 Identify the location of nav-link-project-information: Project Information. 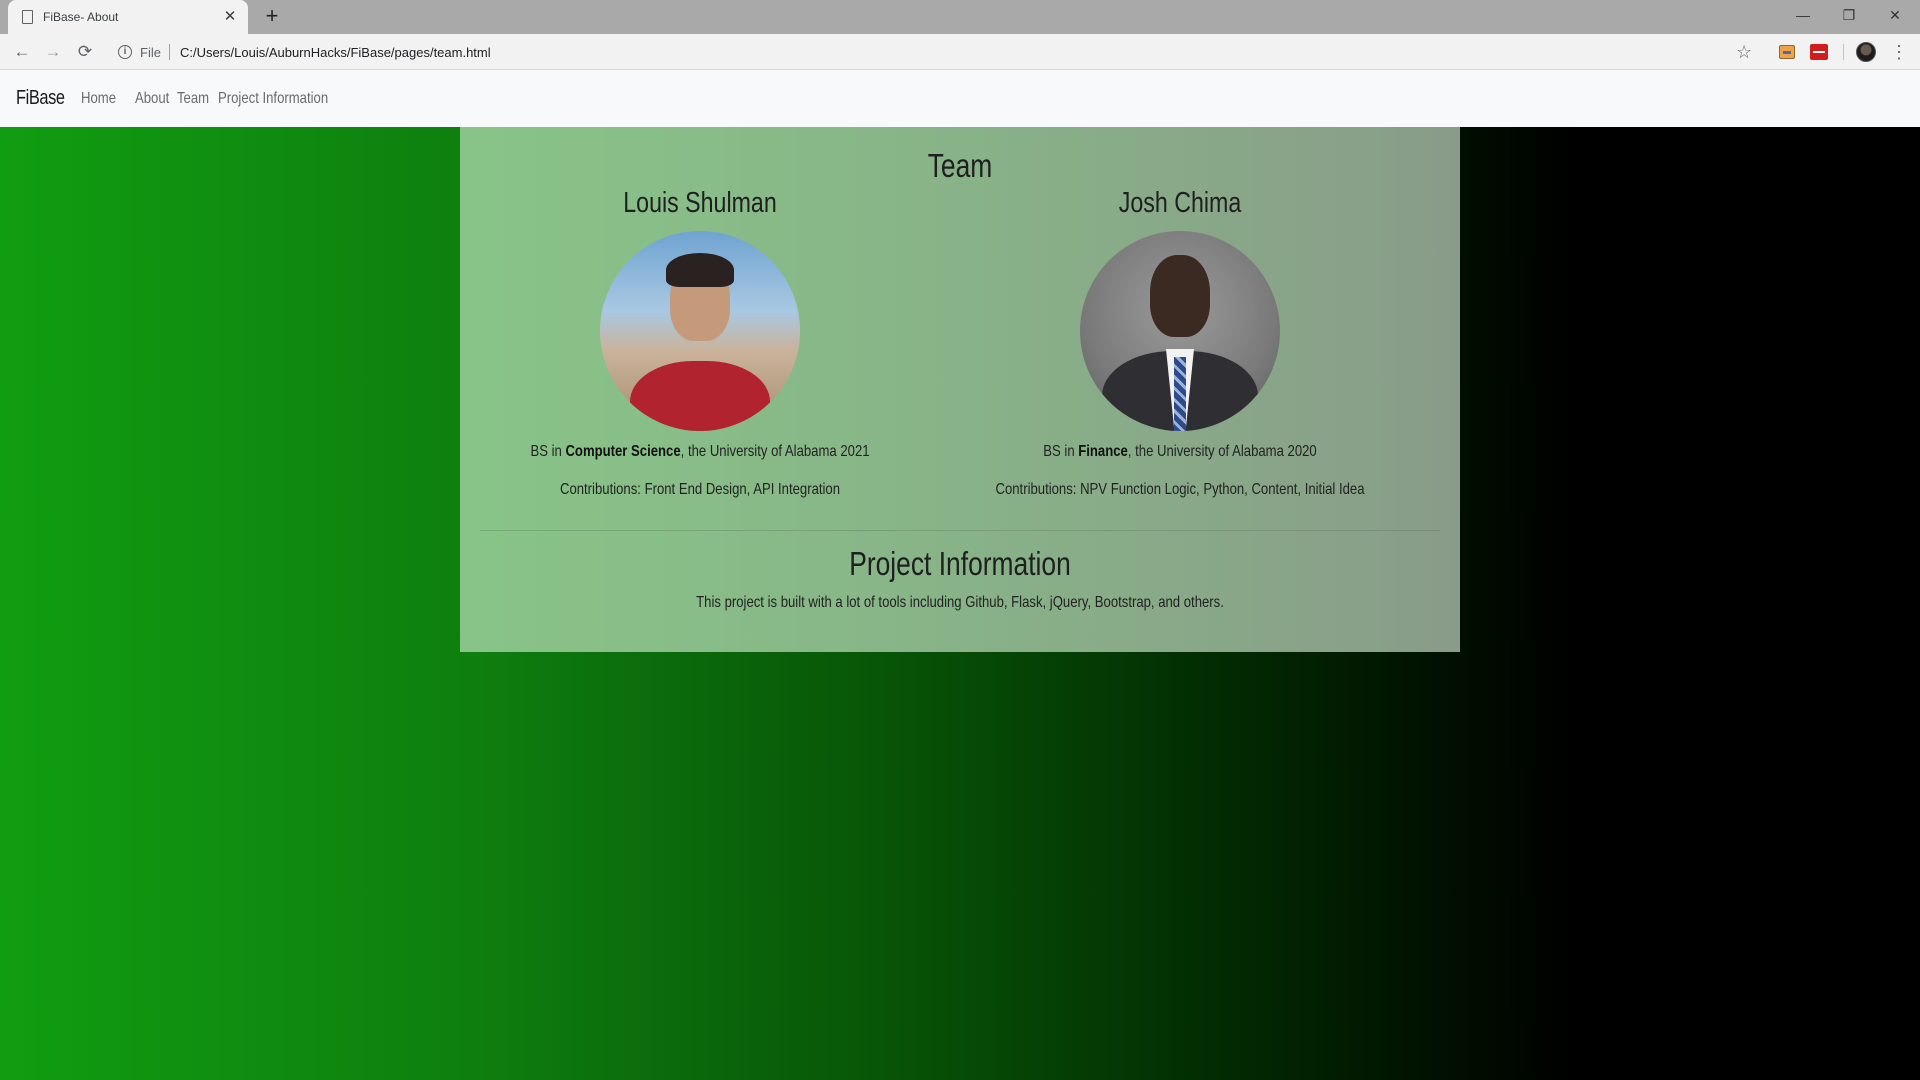
(275, 99).